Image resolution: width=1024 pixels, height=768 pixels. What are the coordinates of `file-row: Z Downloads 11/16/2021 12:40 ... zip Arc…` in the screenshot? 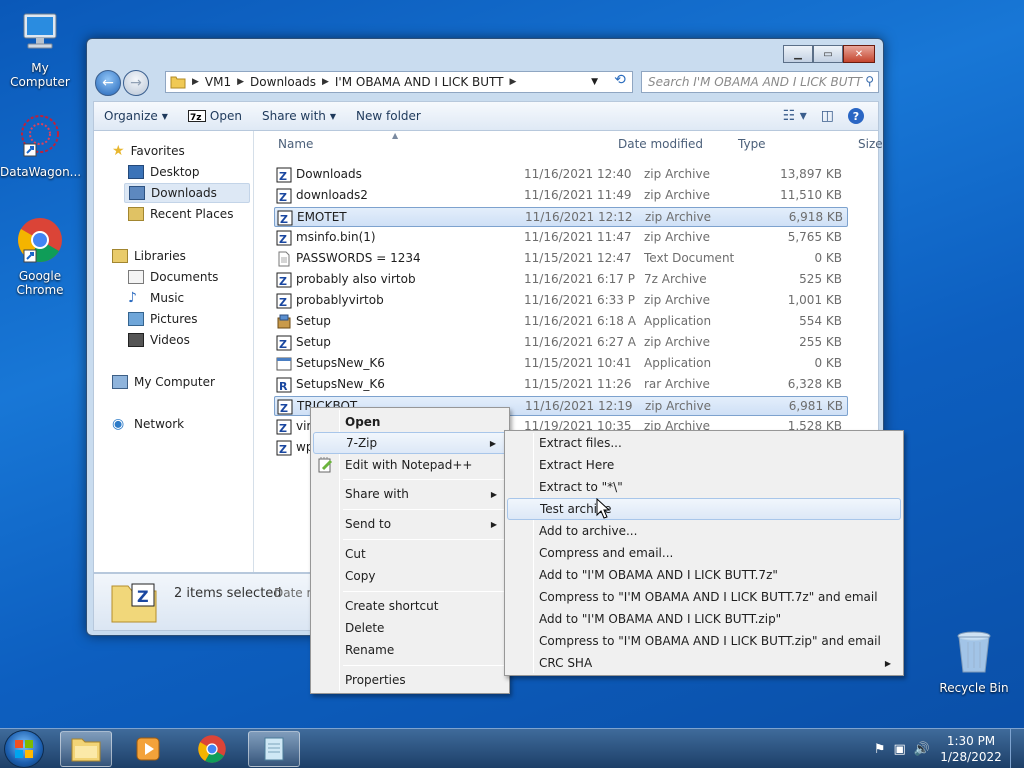 It's located at (561, 175).